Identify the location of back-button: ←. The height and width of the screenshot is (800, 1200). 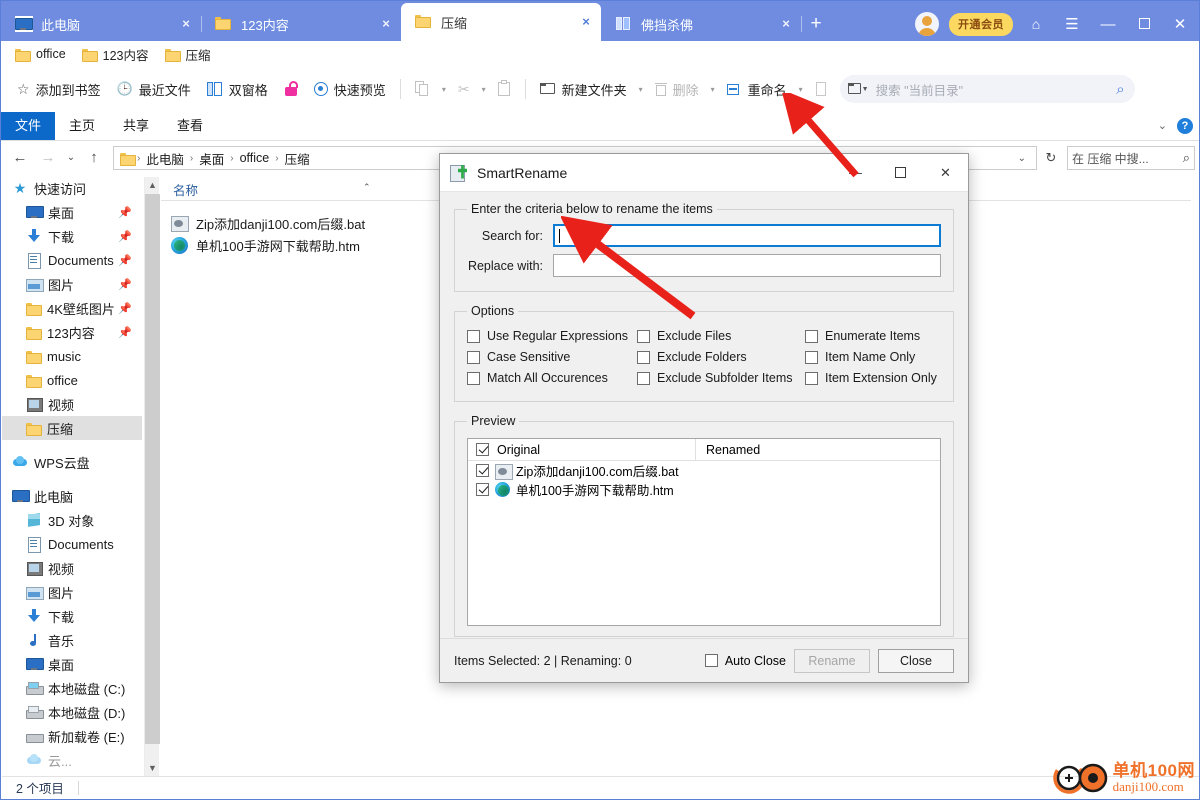
(20, 158).